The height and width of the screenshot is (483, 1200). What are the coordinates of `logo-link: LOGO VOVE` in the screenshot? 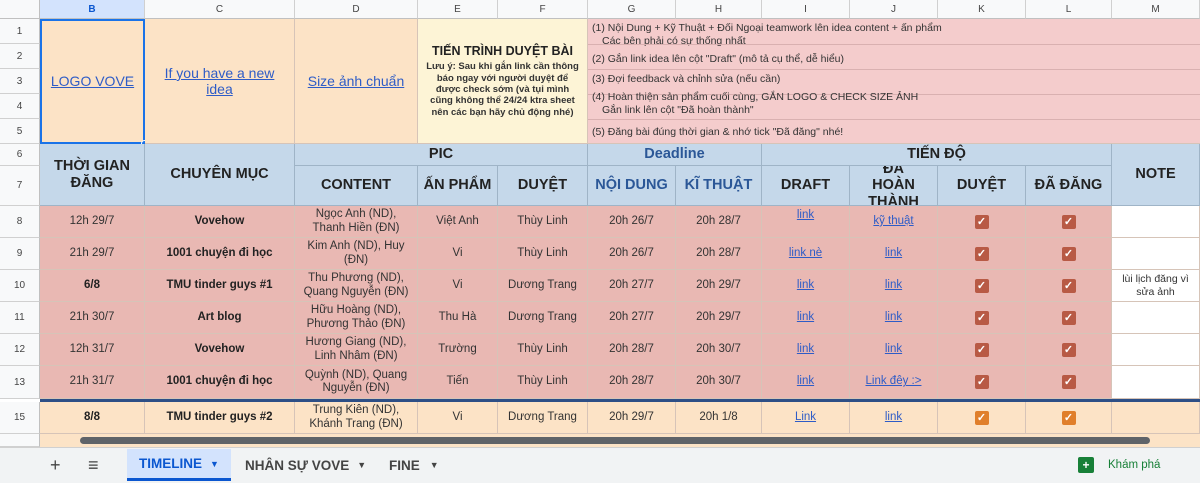 It's located at (92, 81).